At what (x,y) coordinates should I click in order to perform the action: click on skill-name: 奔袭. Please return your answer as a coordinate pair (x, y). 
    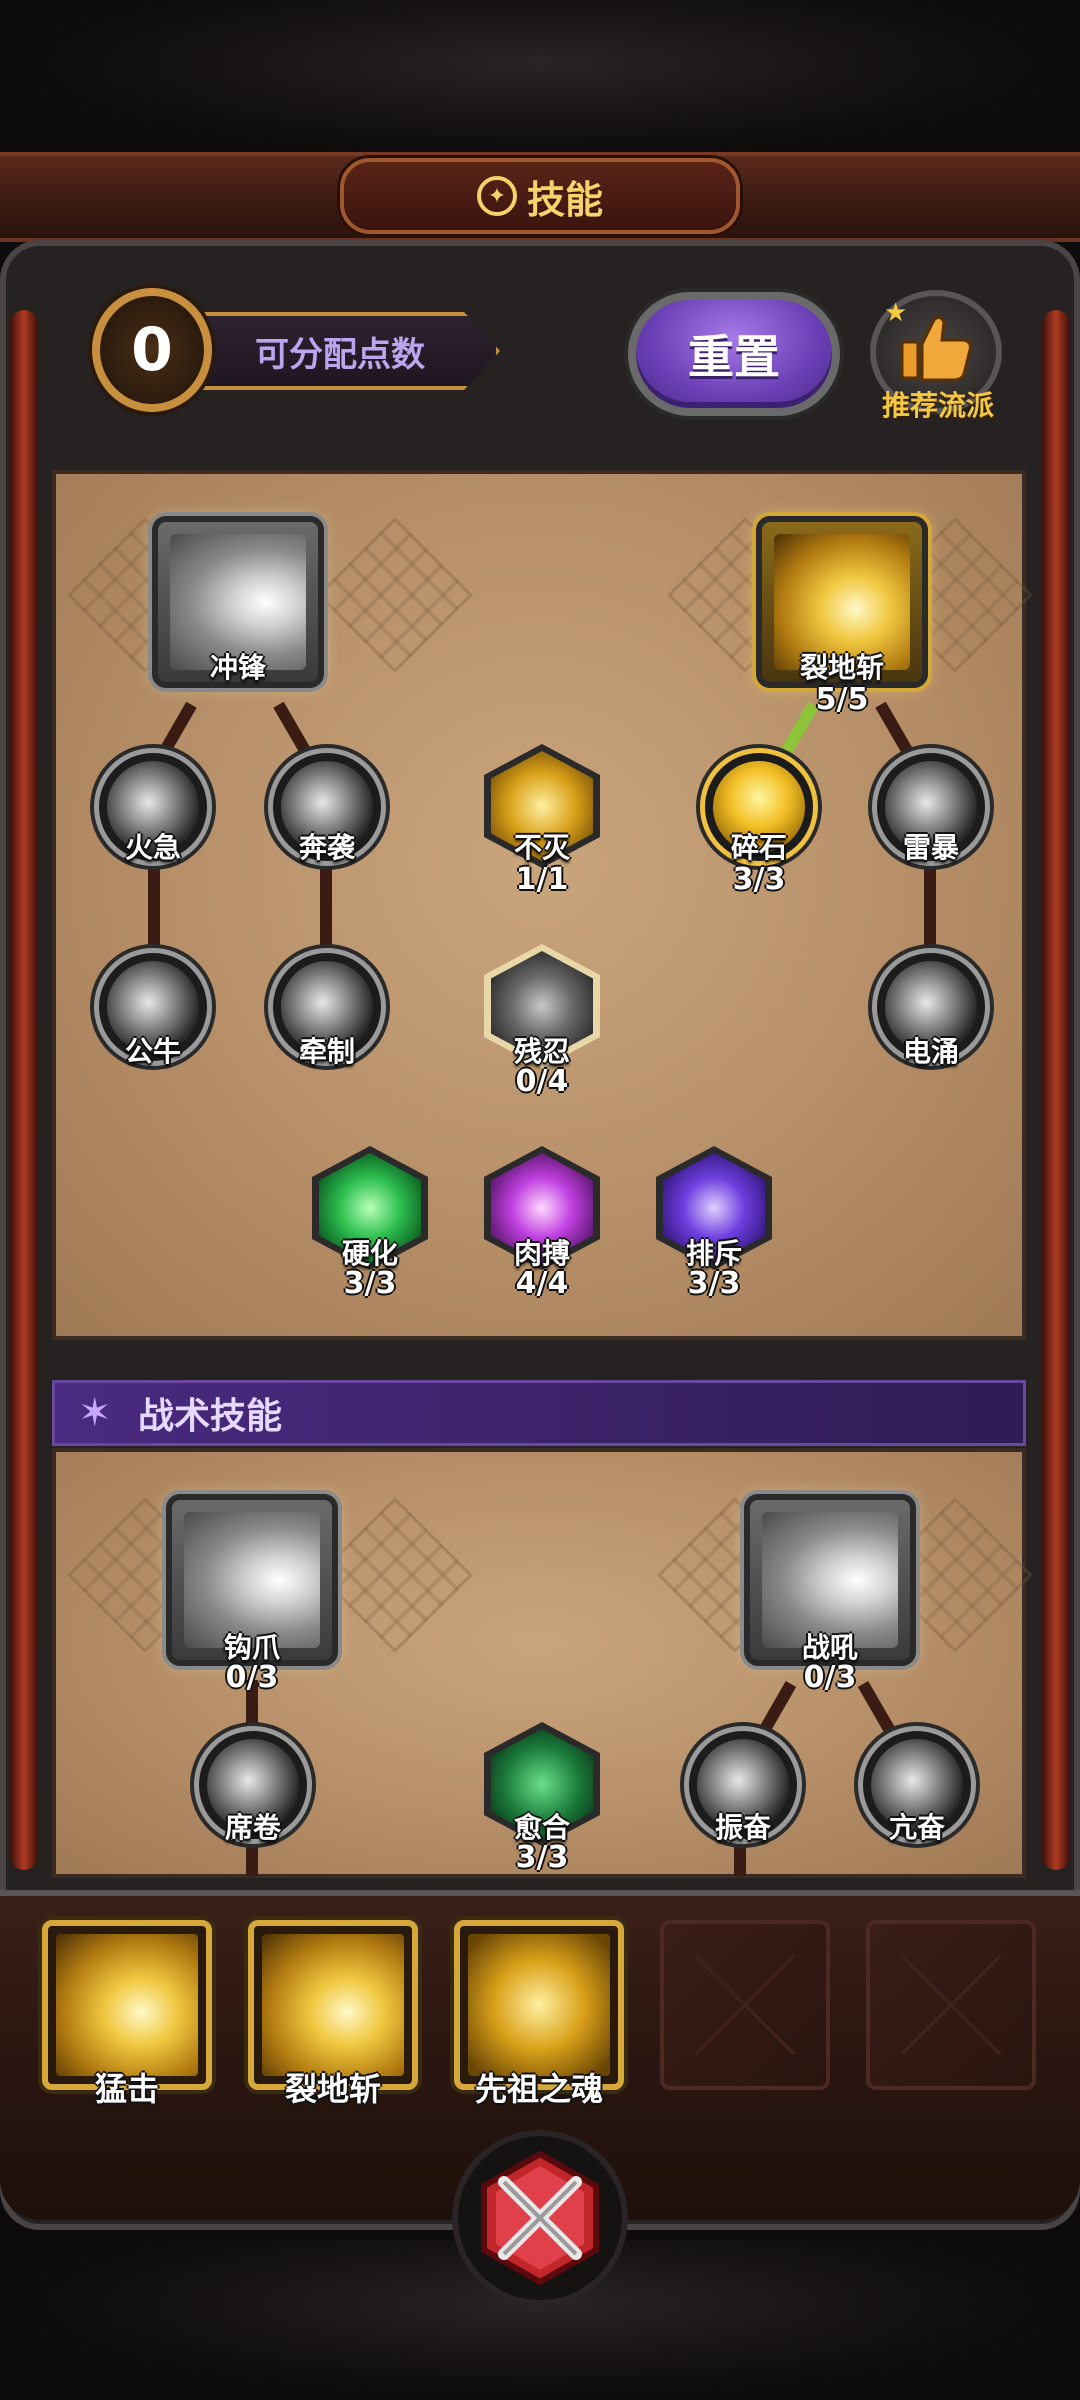
    Looking at the image, I should click on (326, 847).